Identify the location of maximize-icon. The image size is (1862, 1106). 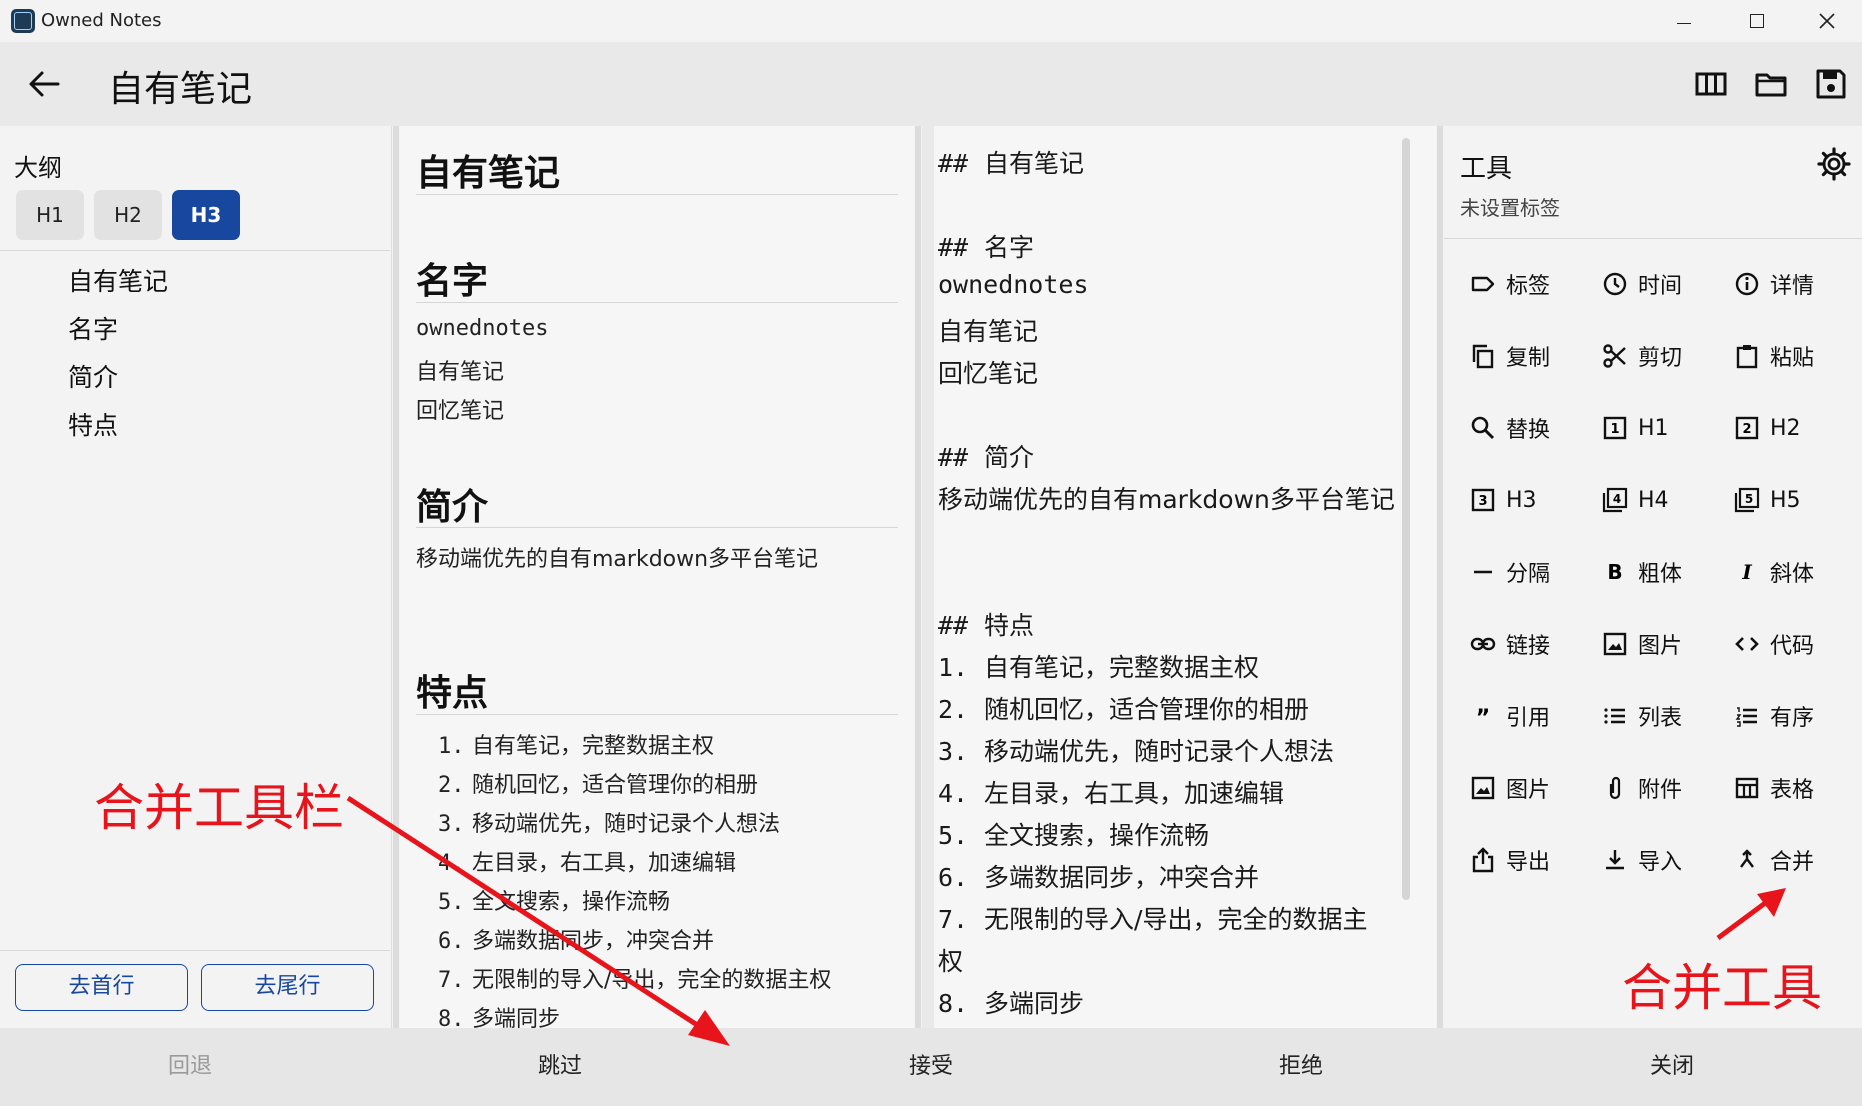
(1757, 21).